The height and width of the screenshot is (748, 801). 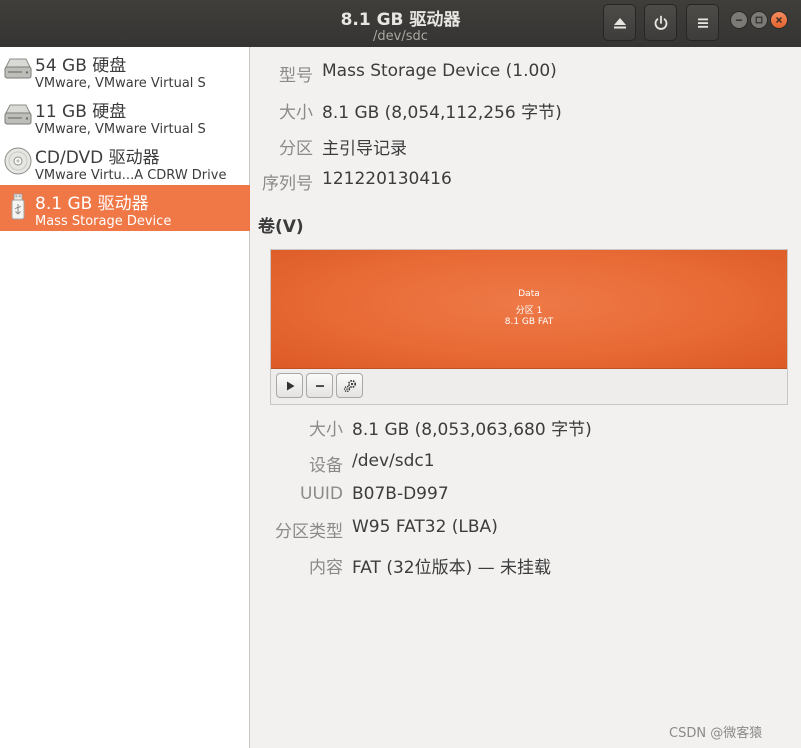 I want to click on contents-value: FAT (32位版本) — 未挂载, so click(x=452, y=568).